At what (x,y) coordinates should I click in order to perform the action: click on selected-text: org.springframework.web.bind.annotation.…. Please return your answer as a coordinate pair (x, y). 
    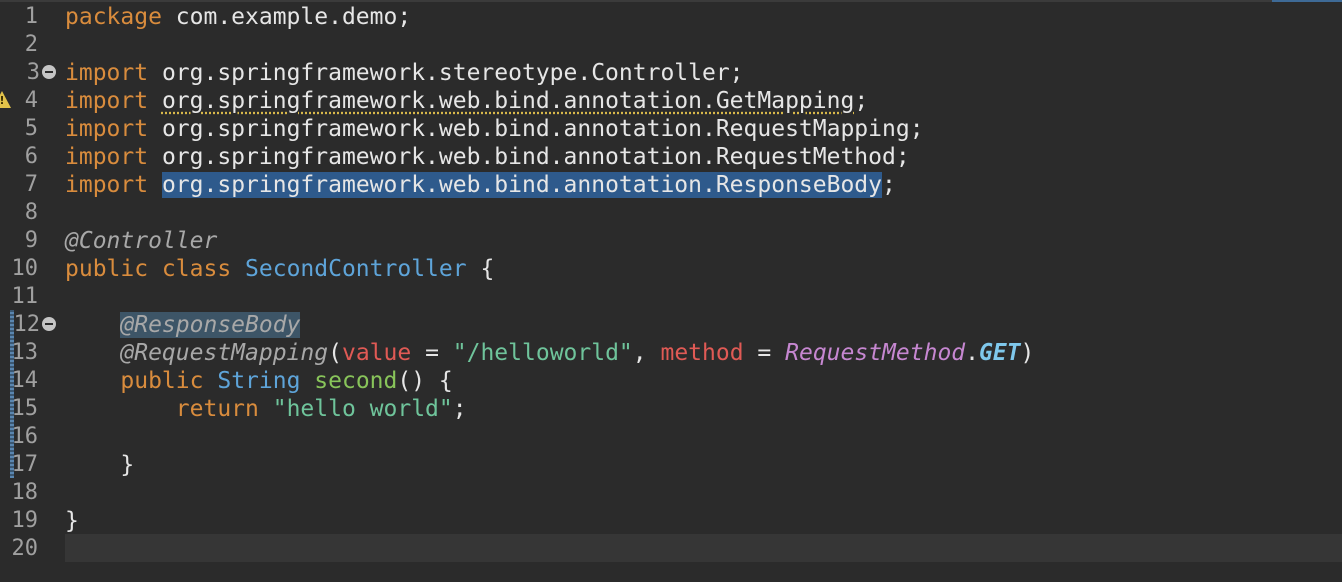
    Looking at the image, I should click on (522, 185).